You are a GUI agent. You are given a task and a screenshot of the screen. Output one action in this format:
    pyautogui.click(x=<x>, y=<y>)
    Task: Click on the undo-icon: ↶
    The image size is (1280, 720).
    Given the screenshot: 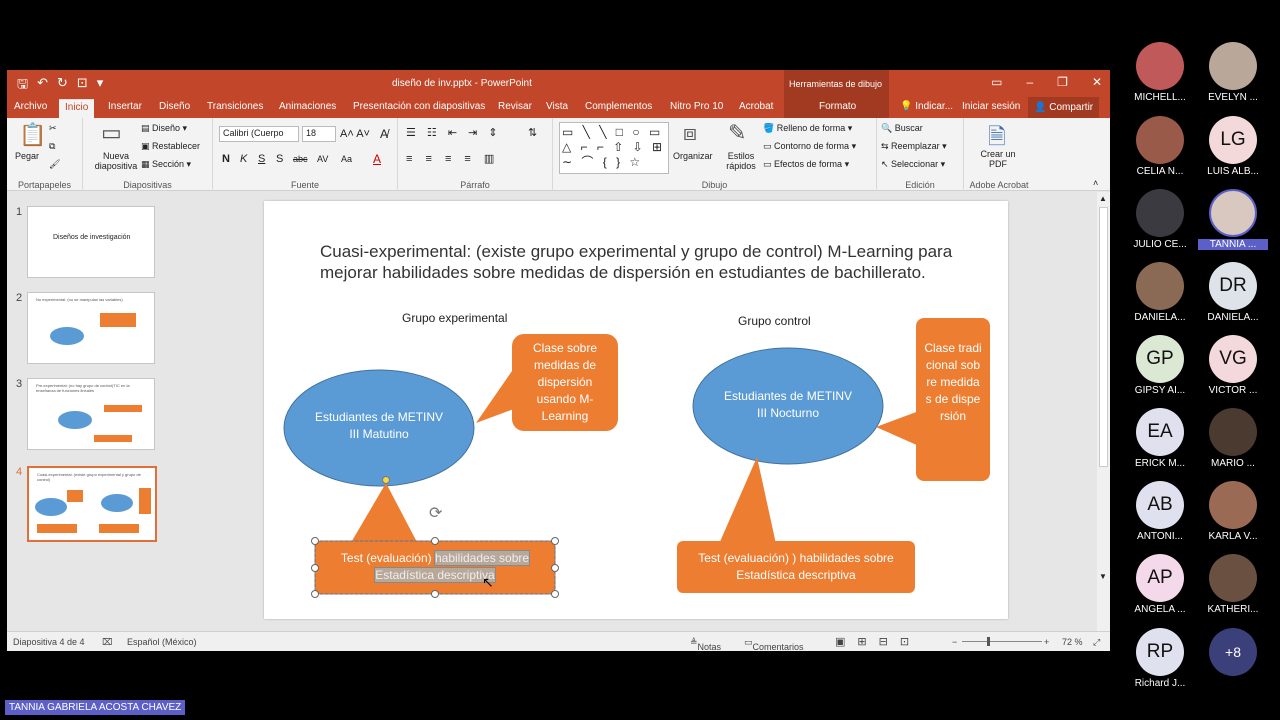 What is the action you would take?
    pyautogui.click(x=42, y=86)
    